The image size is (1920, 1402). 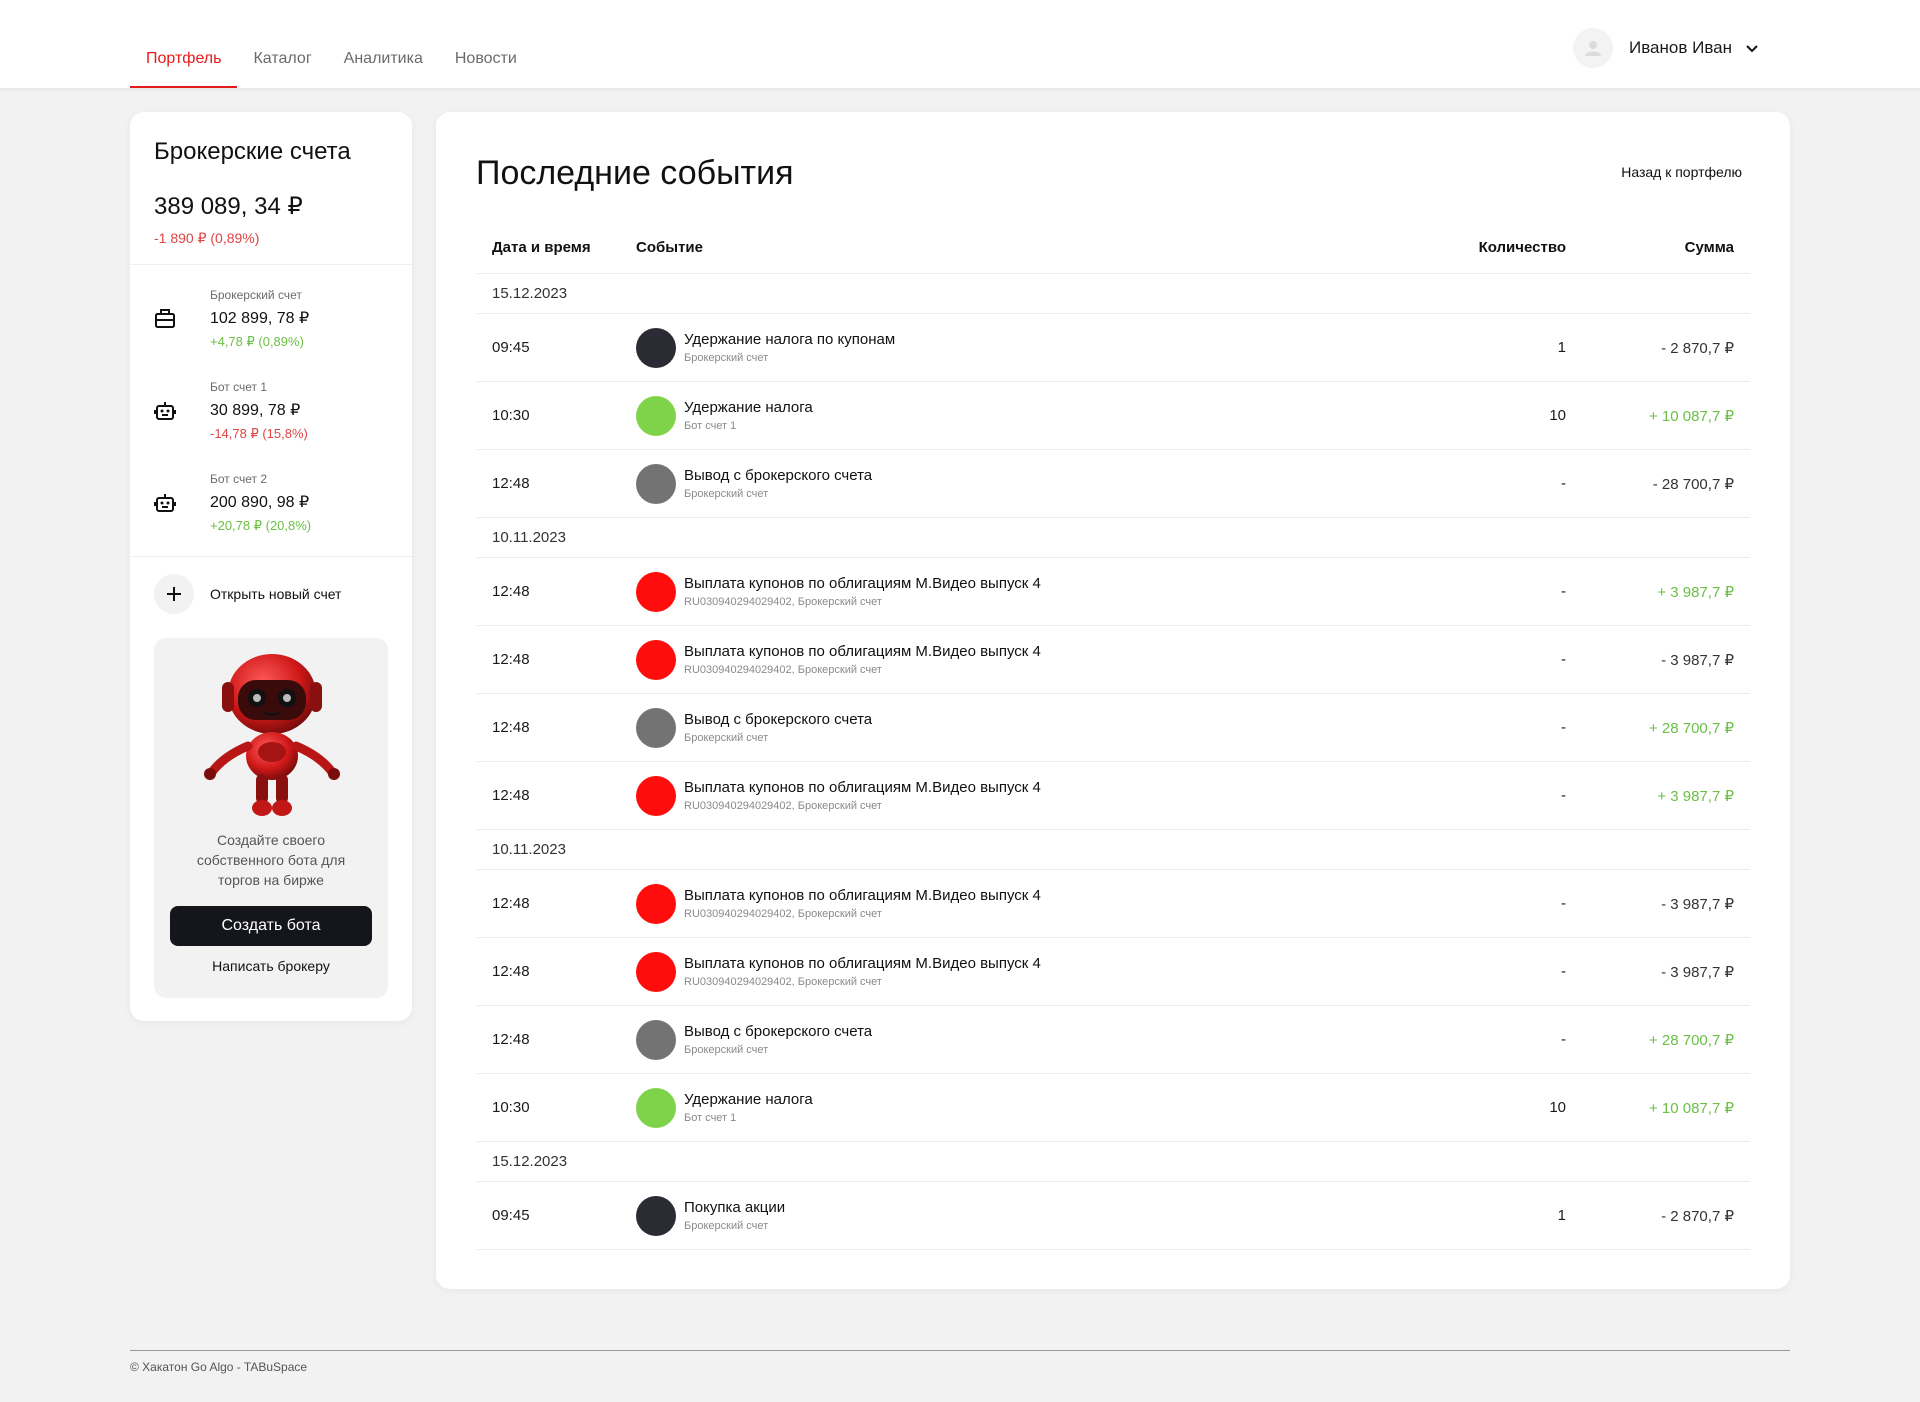 What do you see at coordinates (257, 341) in the screenshot?
I see `account-change: +4,78 ₽ (0,89%)` at bounding box center [257, 341].